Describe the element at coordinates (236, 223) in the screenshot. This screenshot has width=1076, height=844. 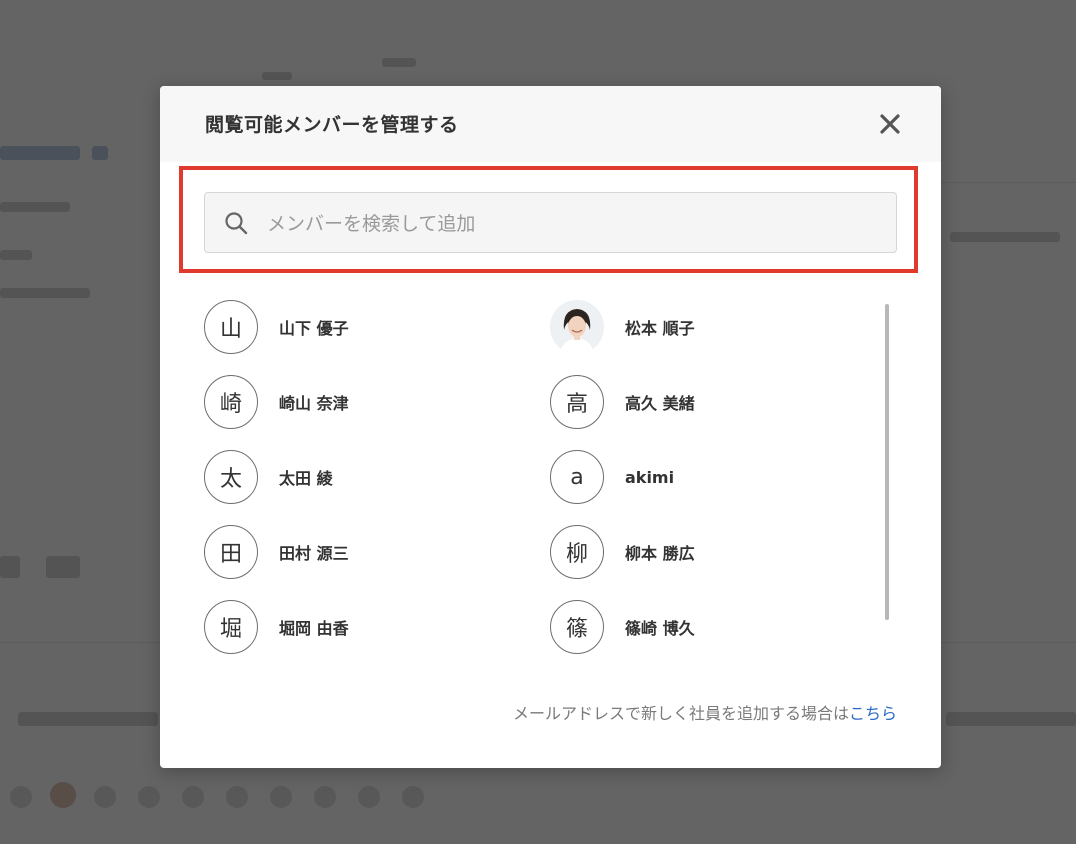
I see `search-icon` at that location.